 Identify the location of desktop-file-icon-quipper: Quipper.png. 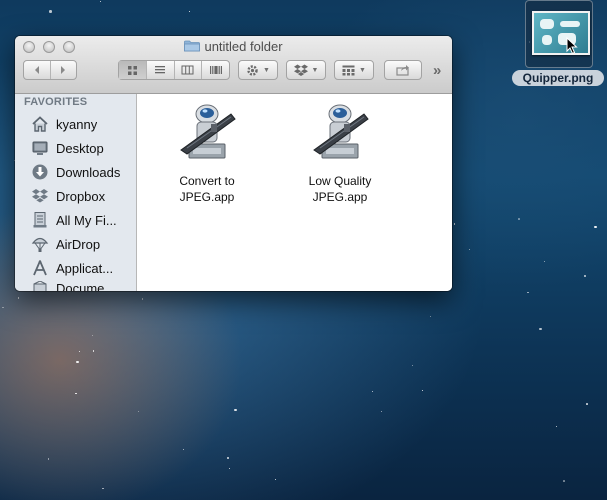
(558, 45).